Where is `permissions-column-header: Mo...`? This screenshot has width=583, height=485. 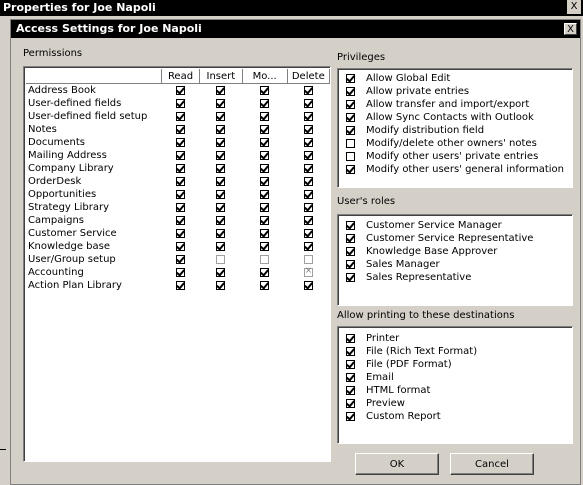
permissions-column-header: Mo... is located at coordinates (265, 76).